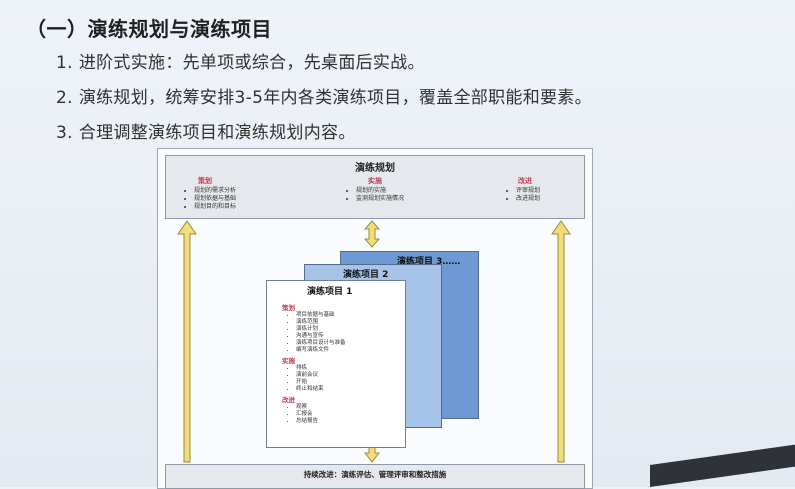 The image size is (795, 489). Describe the element at coordinates (64, 133) in the screenshot. I see `bullet-number: 3.` at that location.